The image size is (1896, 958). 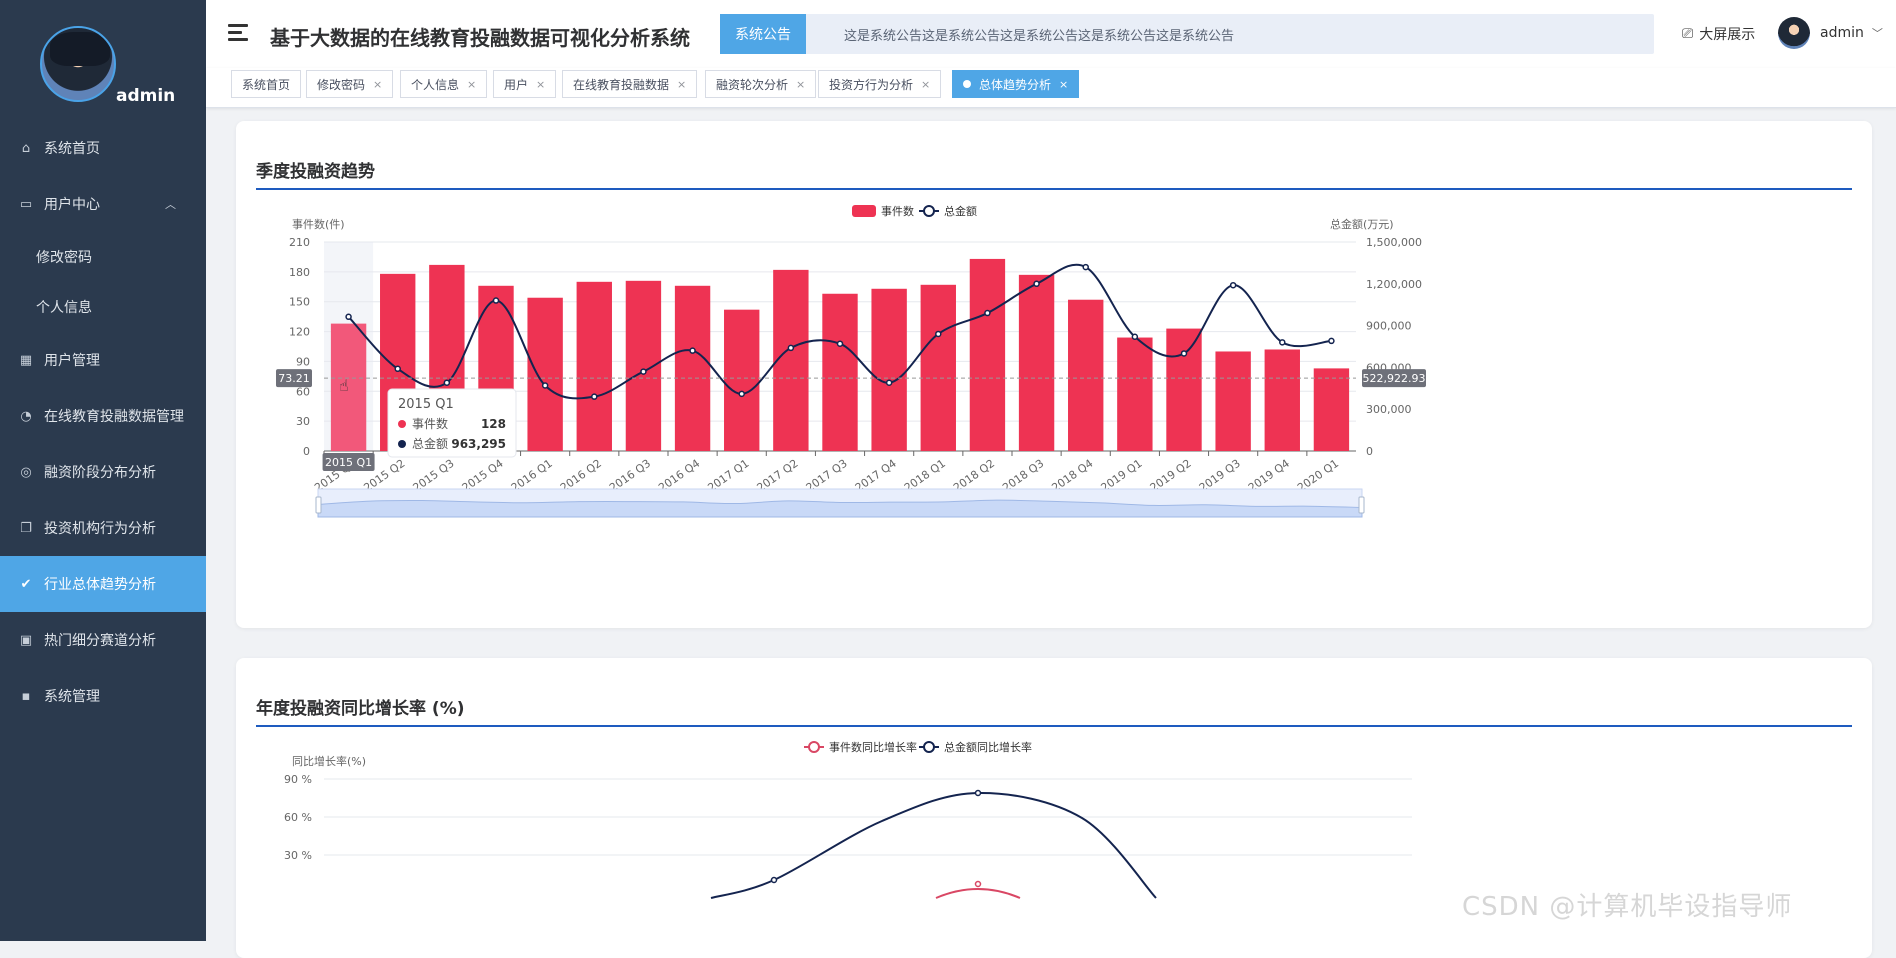 What do you see at coordinates (298, 817) in the screenshot?
I see `y-tick-label: 60 %` at bounding box center [298, 817].